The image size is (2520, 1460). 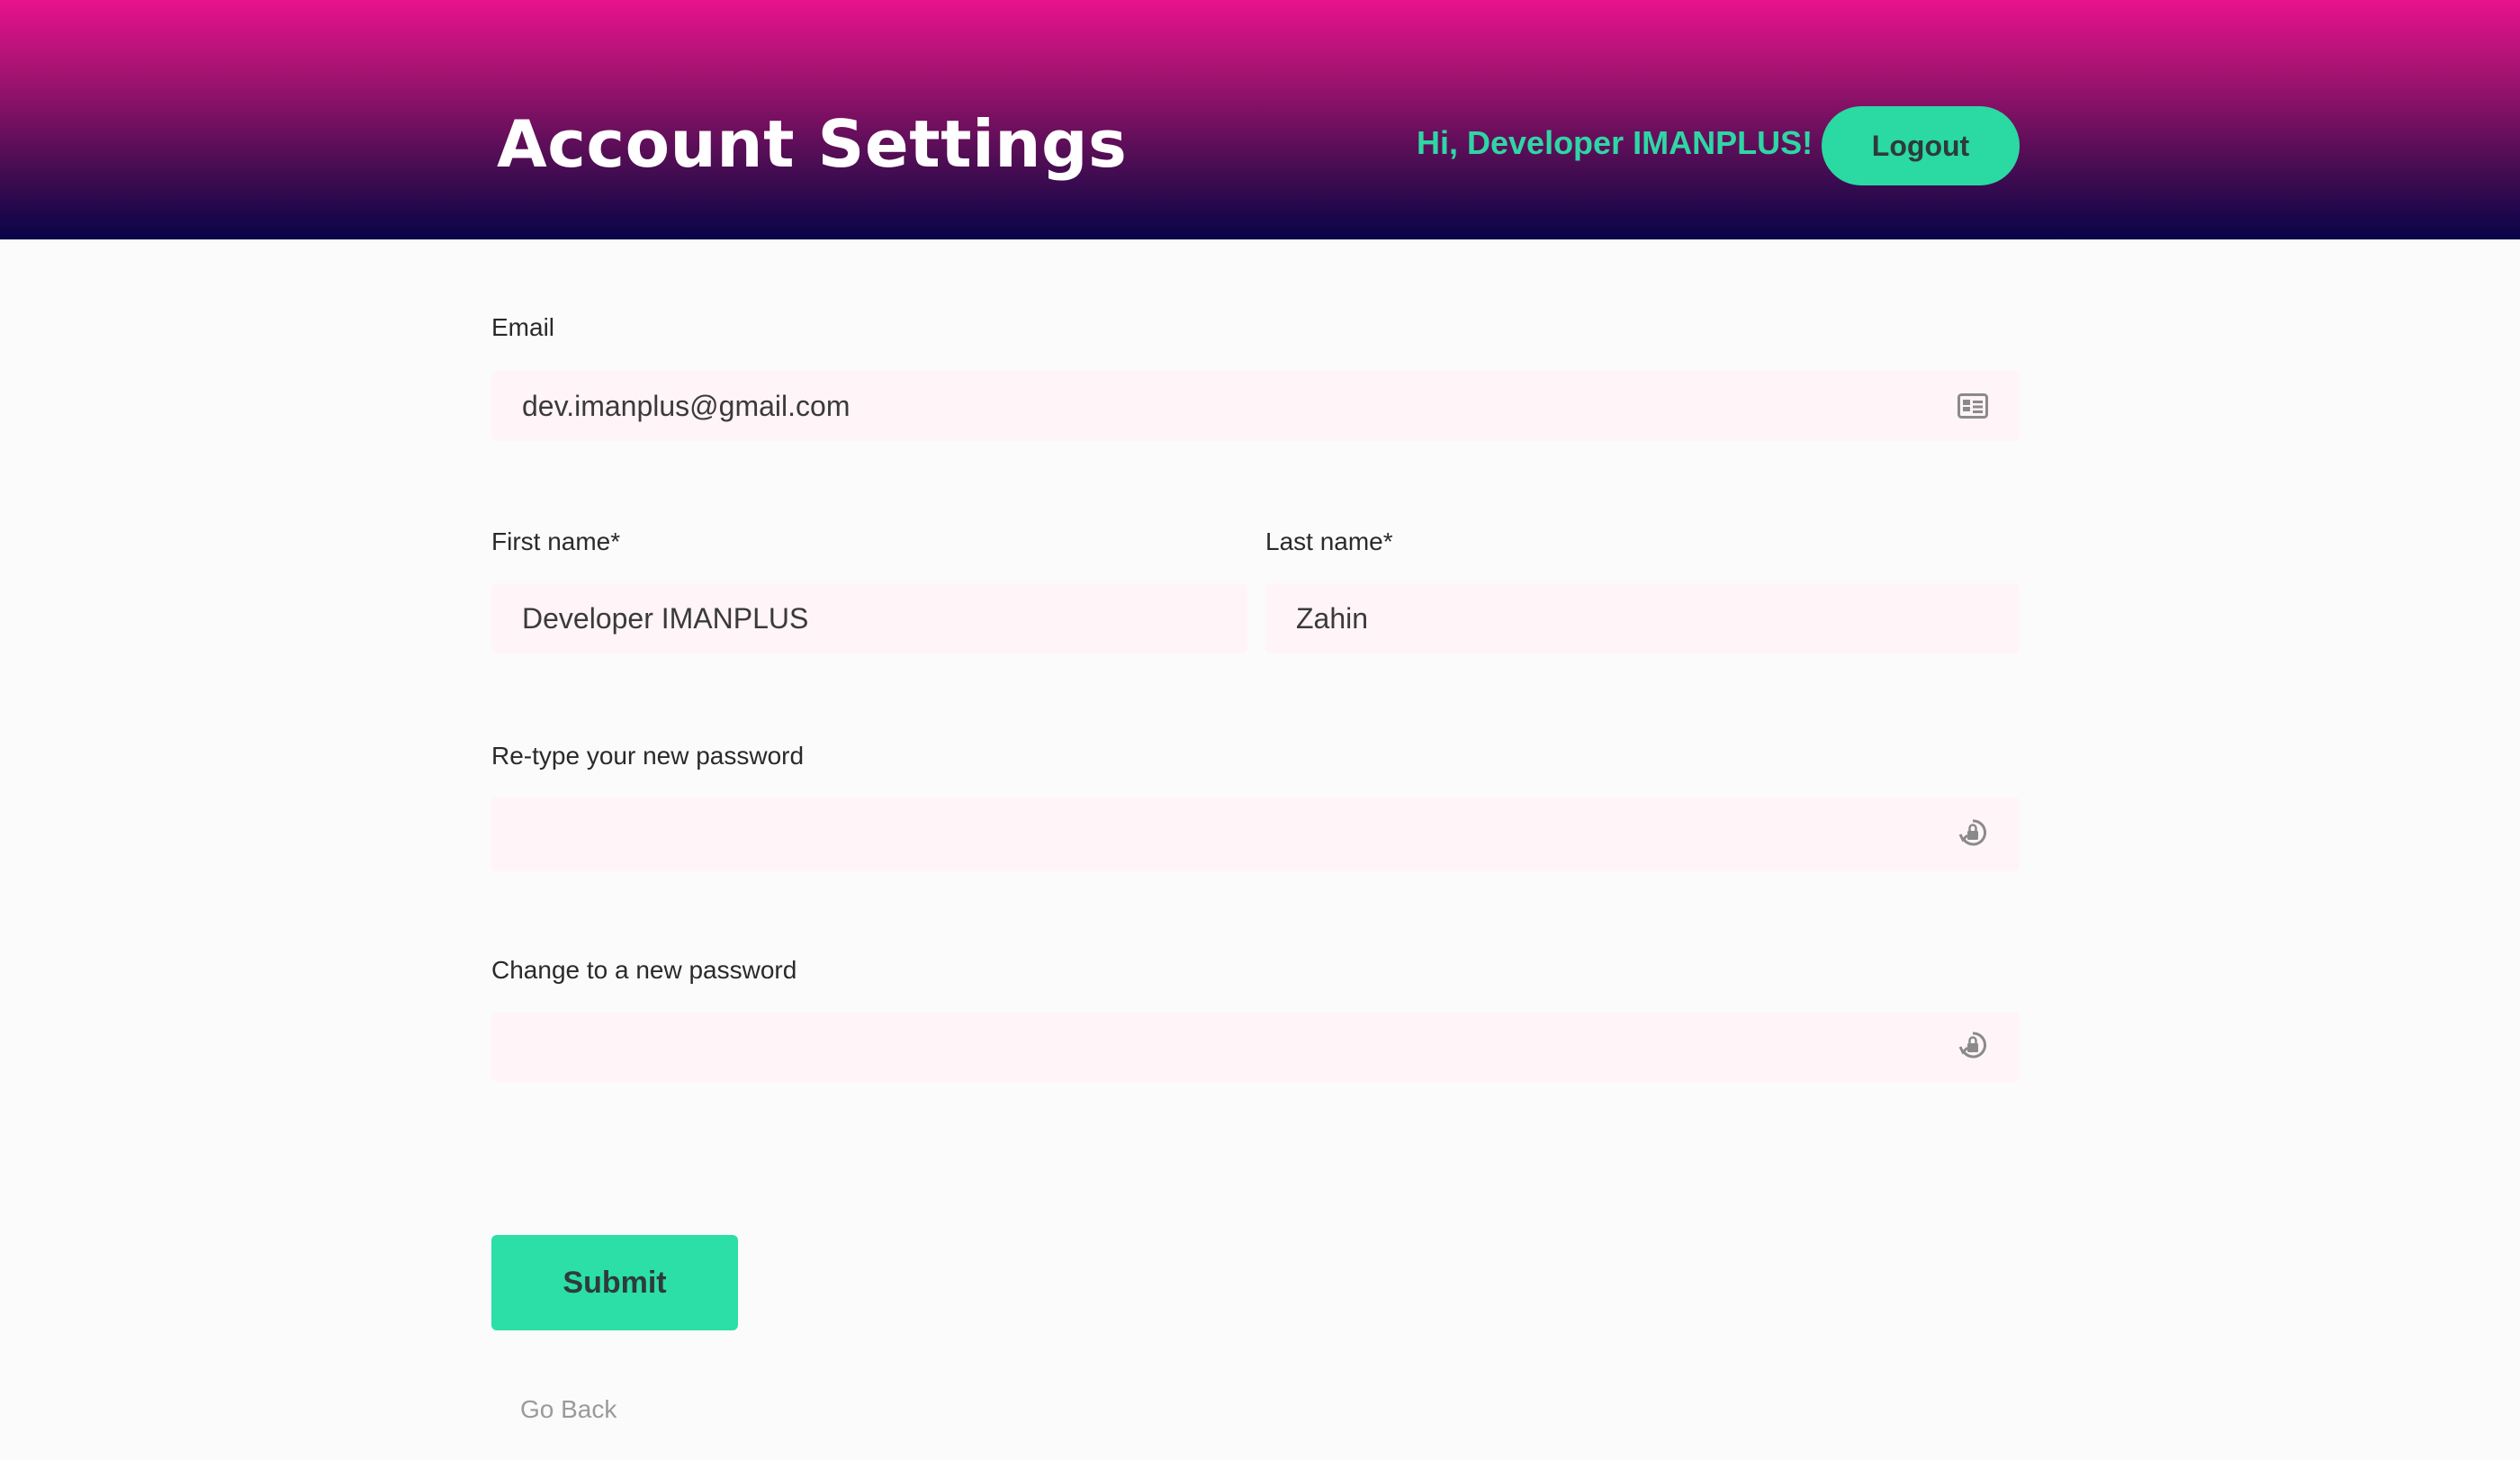 I want to click on first-name-input, so click(x=869, y=618).